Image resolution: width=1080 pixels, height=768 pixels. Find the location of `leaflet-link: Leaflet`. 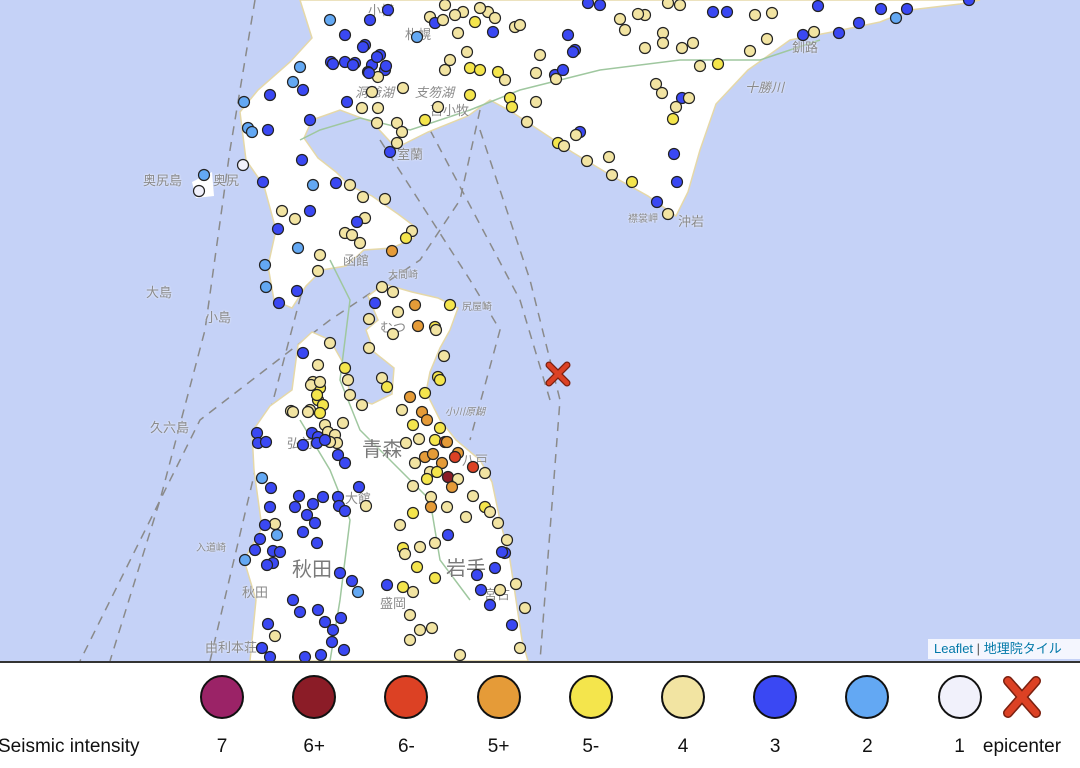

leaflet-link: Leaflet is located at coordinates (953, 648).